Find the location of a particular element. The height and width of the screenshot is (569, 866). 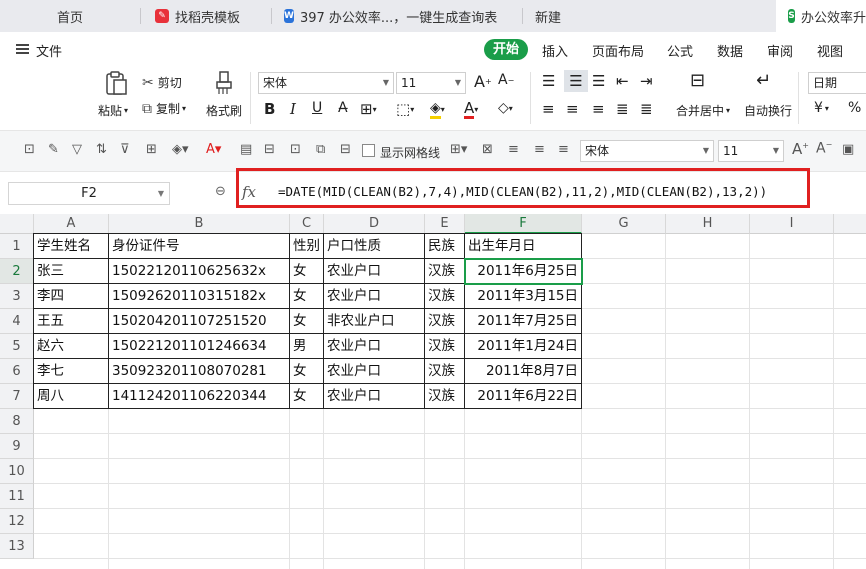

merge-center-button: 合并居中 ▾ is located at coordinates (703, 110).